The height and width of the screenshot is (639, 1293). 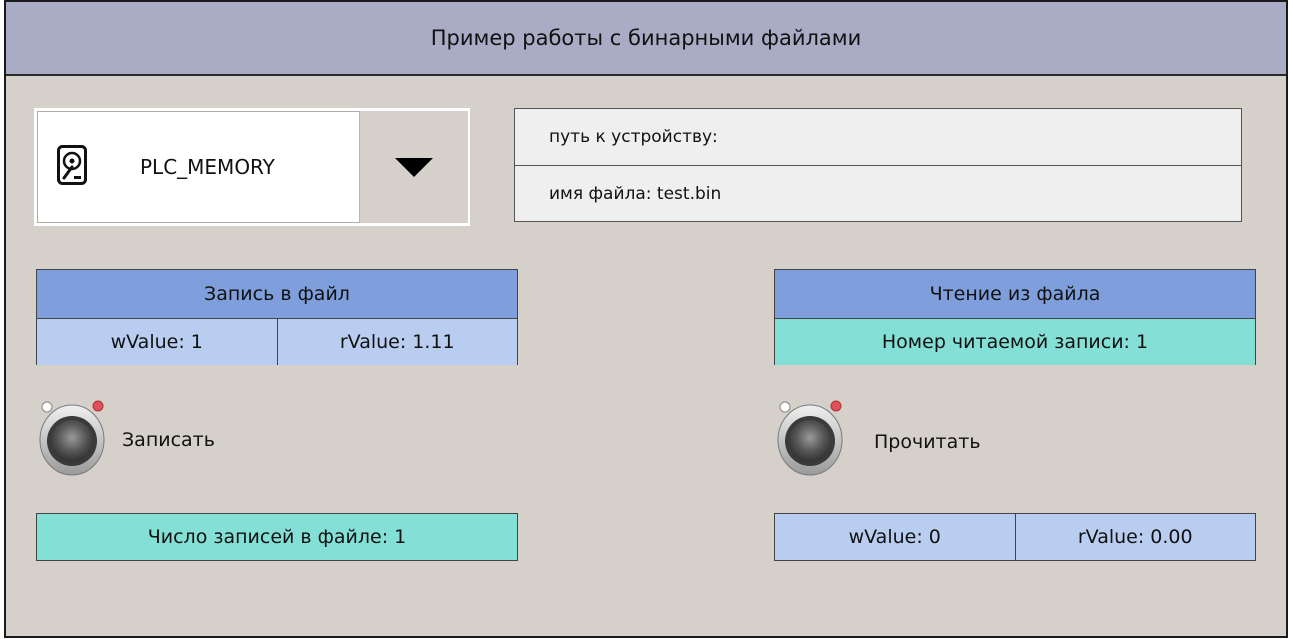 What do you see at coordinates (157, 342) in the screenshot?
I see `write-wvalue-cell: wValue: 1` at bounding box center [157, 342].